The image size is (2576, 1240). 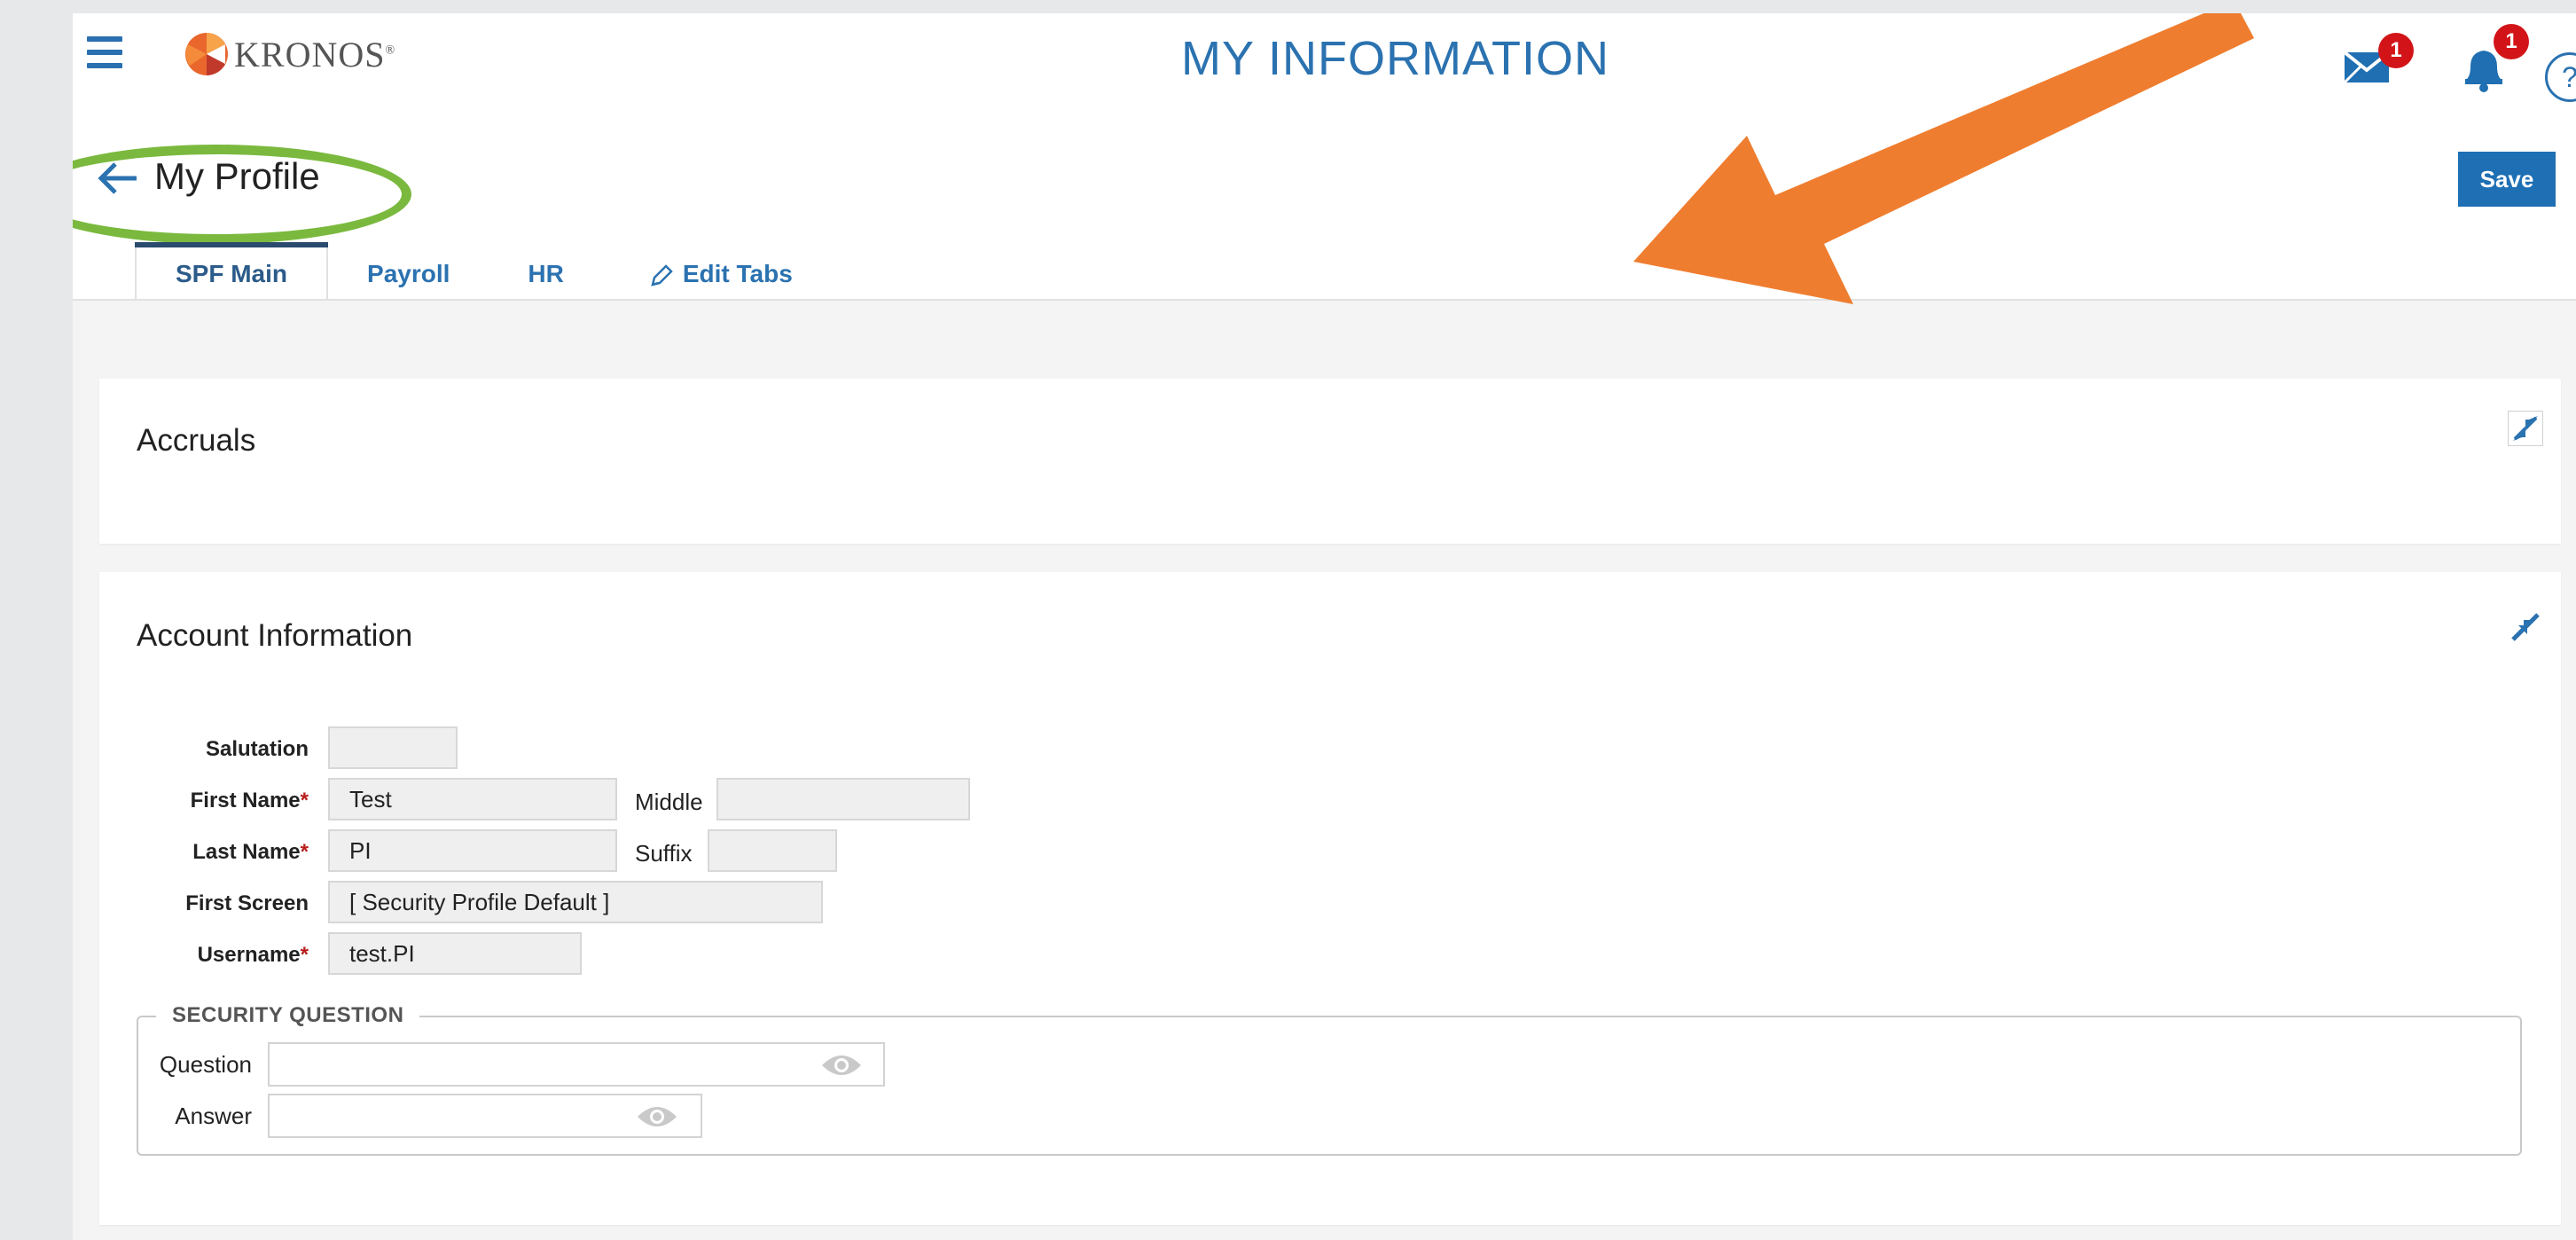 What do you see at coordinates (205, 1064) in the screenshot?
I see `question-label: Question` at bounding box center [205, 1064].